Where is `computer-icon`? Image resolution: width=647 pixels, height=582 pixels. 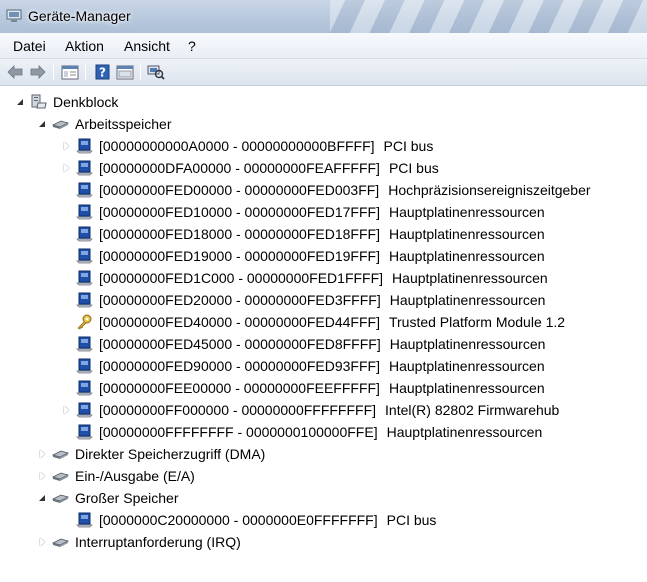 computer-icon is located at coordinates (39, 101).